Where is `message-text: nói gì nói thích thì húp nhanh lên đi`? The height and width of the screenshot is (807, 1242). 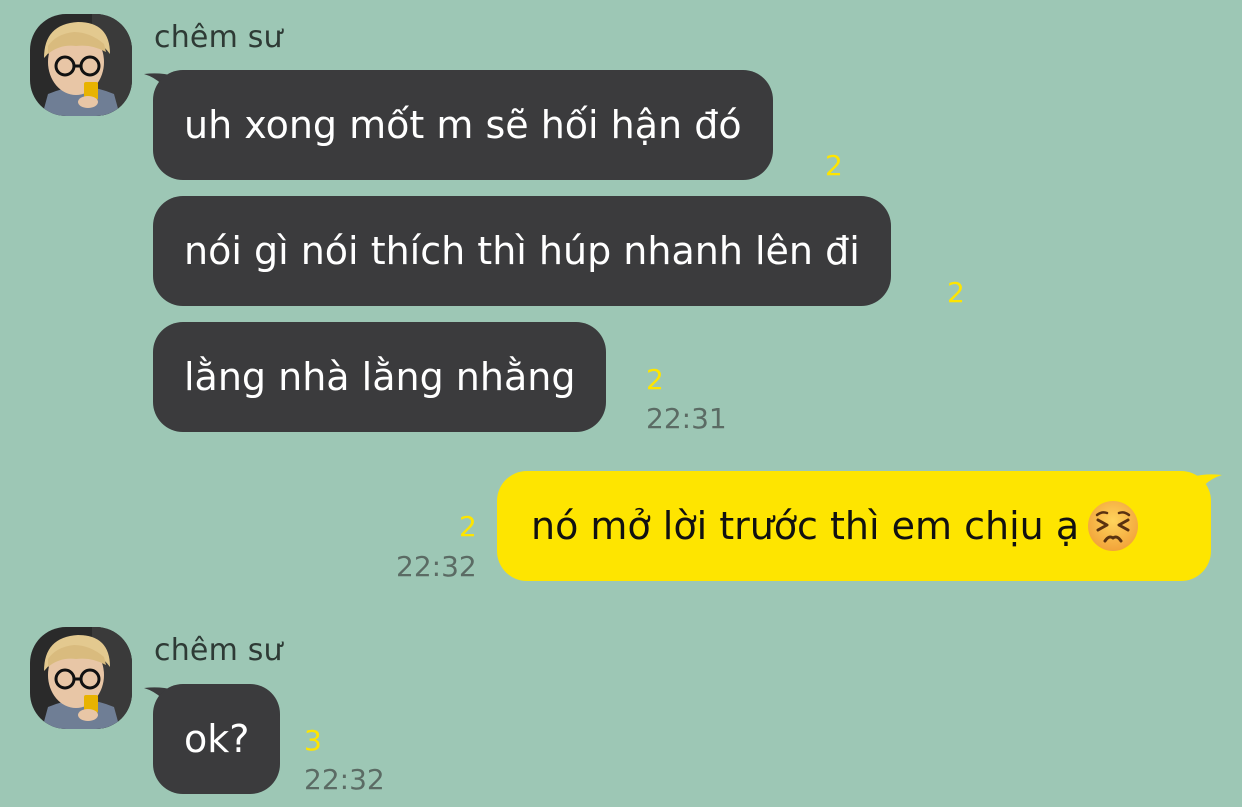 message-text: nói gì nói thích thì húp nhanh lên đi is located at coordinates (522, 251).